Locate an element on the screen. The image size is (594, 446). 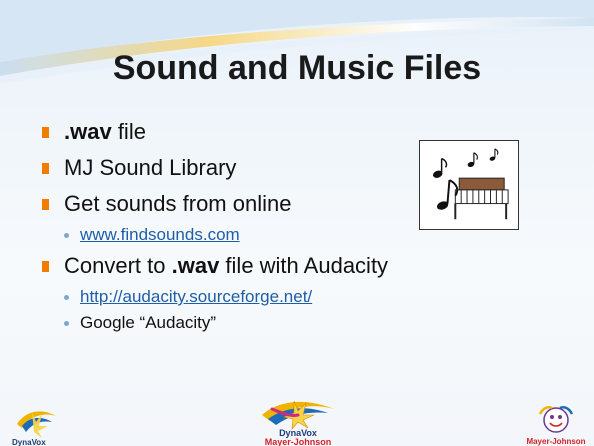
bullet-text: file with Audacity is located at coordinates (304, 265).